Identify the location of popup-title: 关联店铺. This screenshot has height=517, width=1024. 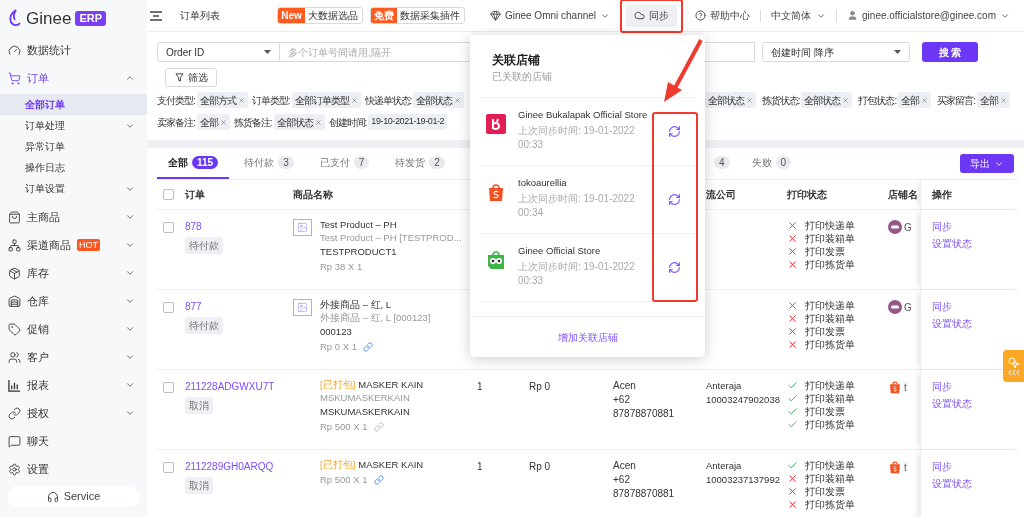
(516, 60).